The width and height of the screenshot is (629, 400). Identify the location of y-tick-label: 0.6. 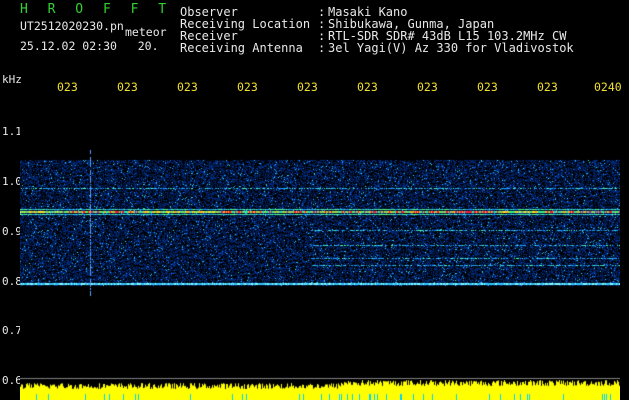
(12, 380).